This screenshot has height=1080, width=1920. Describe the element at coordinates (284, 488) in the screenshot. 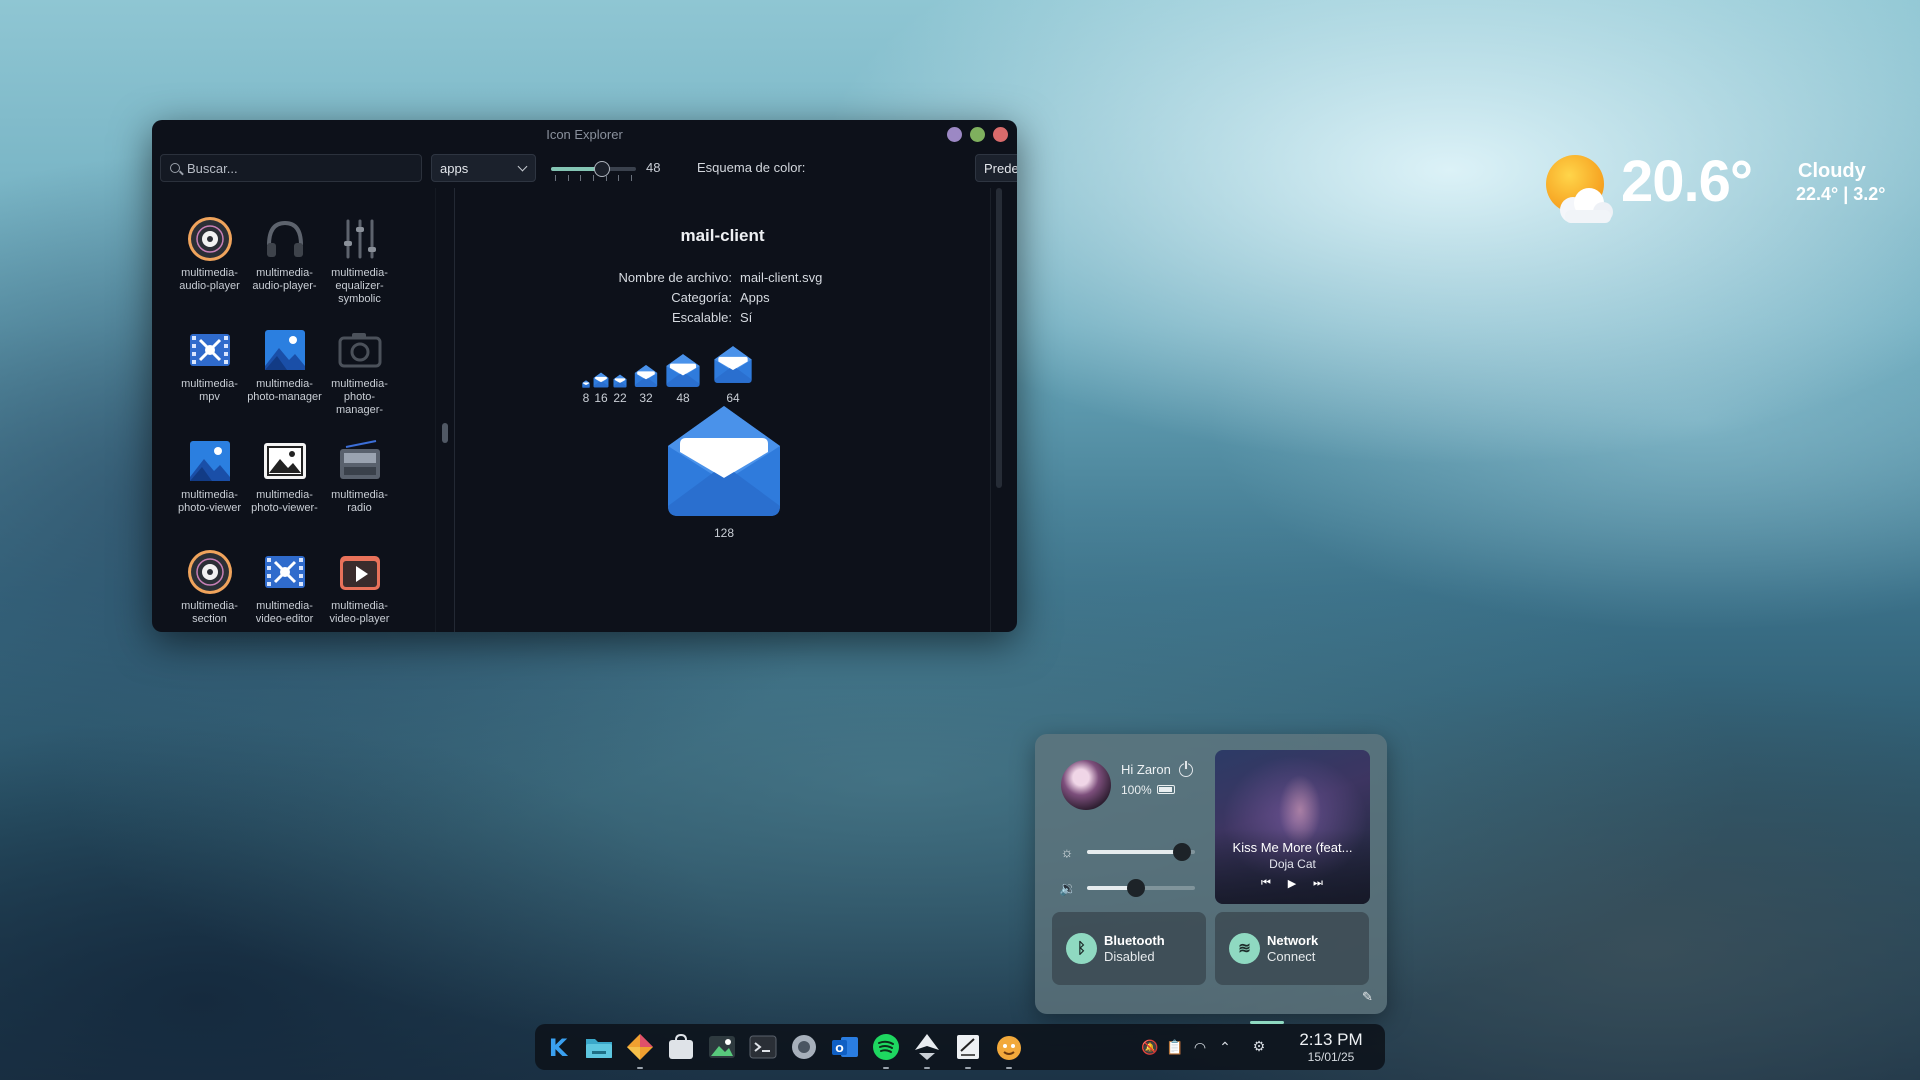

I see `icon-grid-item: multimedia-photo-viewer-` at that location.